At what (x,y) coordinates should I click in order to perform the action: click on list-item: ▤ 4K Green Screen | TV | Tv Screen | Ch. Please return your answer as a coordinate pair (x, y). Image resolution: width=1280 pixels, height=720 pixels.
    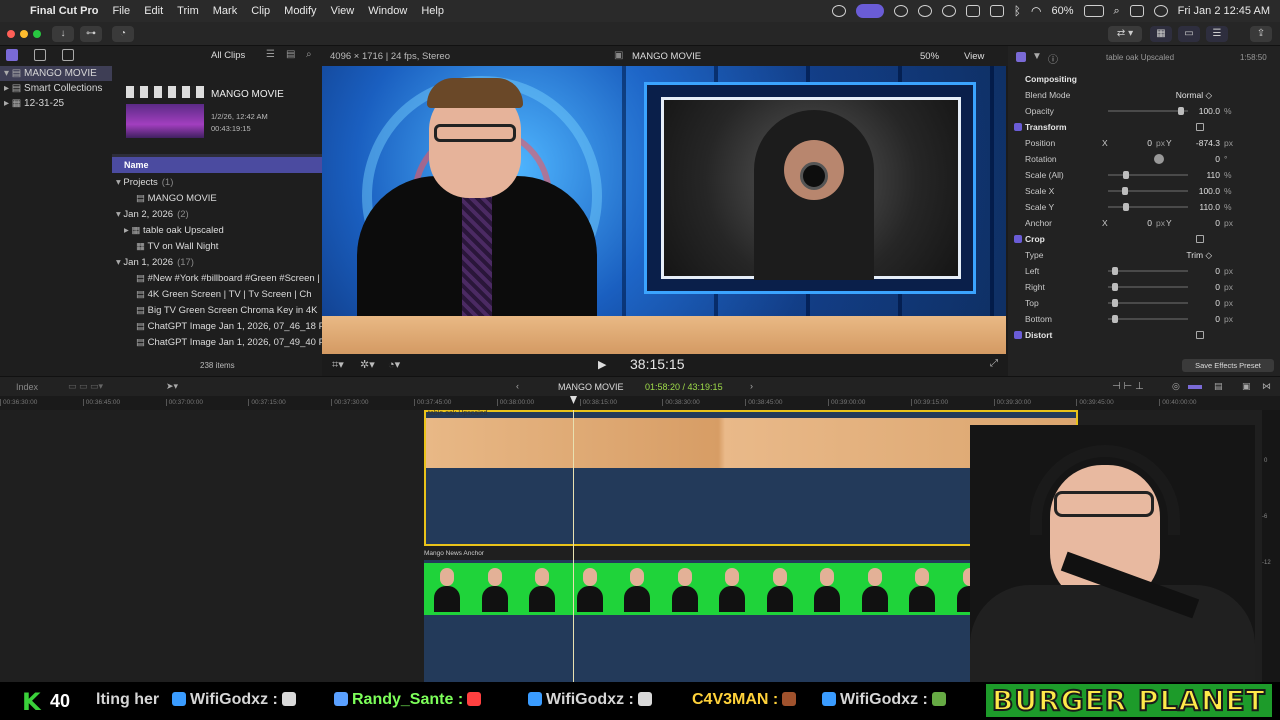
    Looking at the image, I should click on (217, 295).